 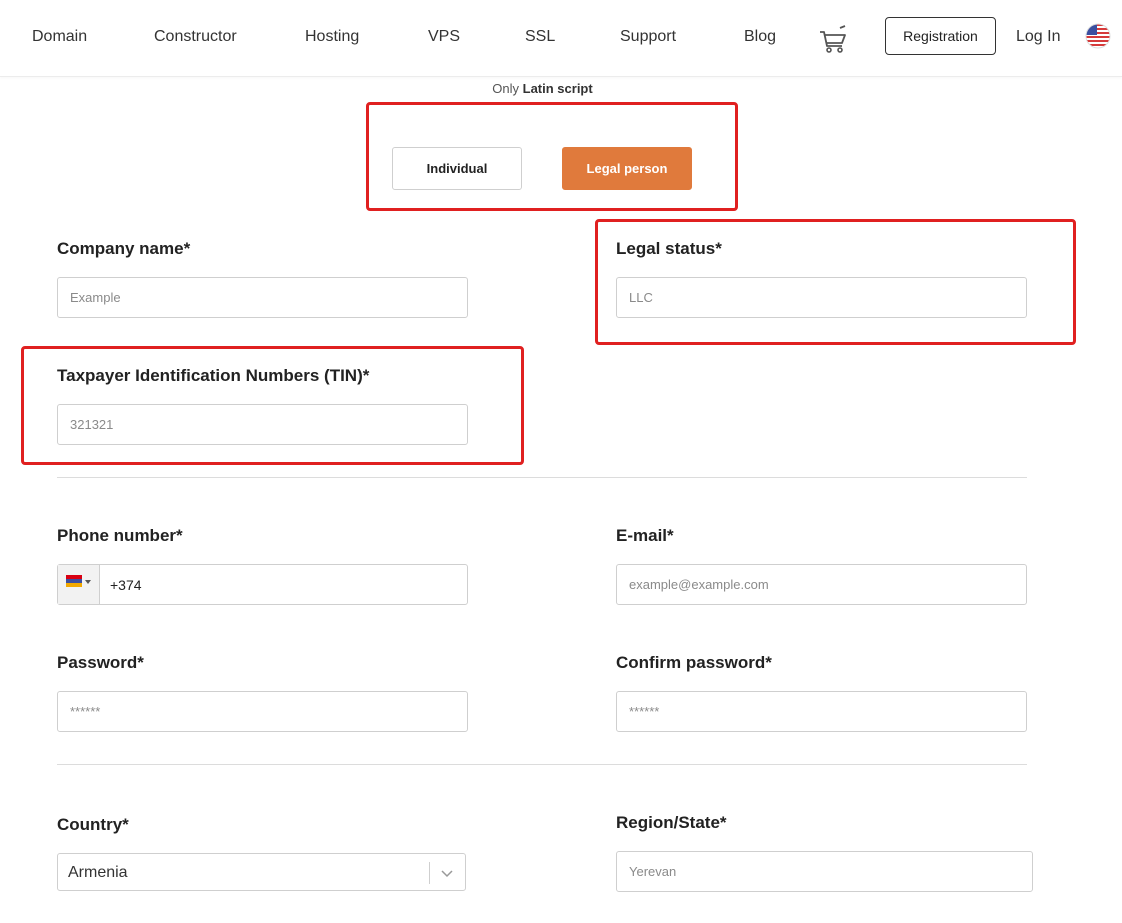 What do you see at coordinates (332, 37) in the screenshot?
I see `nav-hosting: Hosting` at bounding box center [332, 37].